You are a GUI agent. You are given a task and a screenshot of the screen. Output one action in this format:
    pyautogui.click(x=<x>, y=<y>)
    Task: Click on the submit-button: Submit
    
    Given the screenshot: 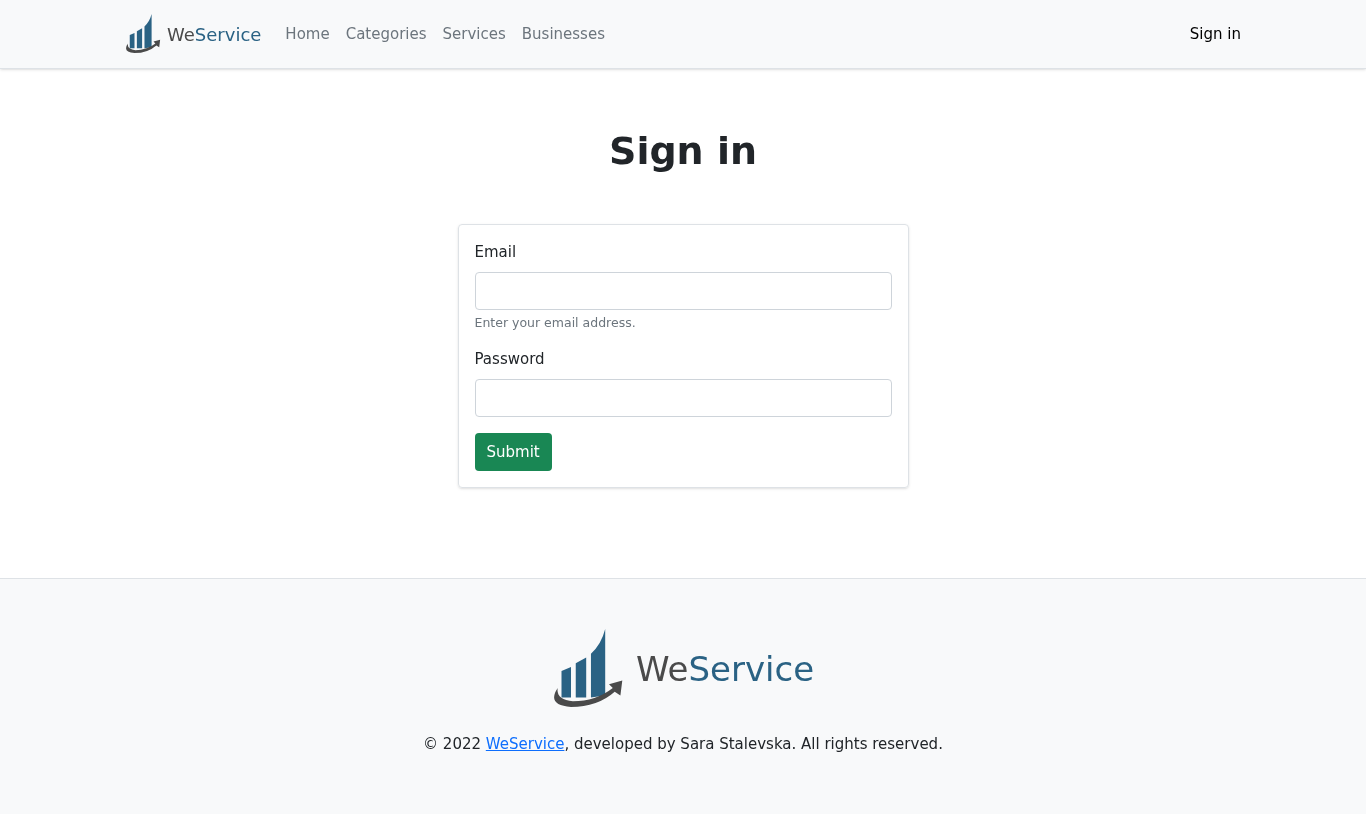 What is the action you would take?
    pyautogui.click(x=513, y=451)
    